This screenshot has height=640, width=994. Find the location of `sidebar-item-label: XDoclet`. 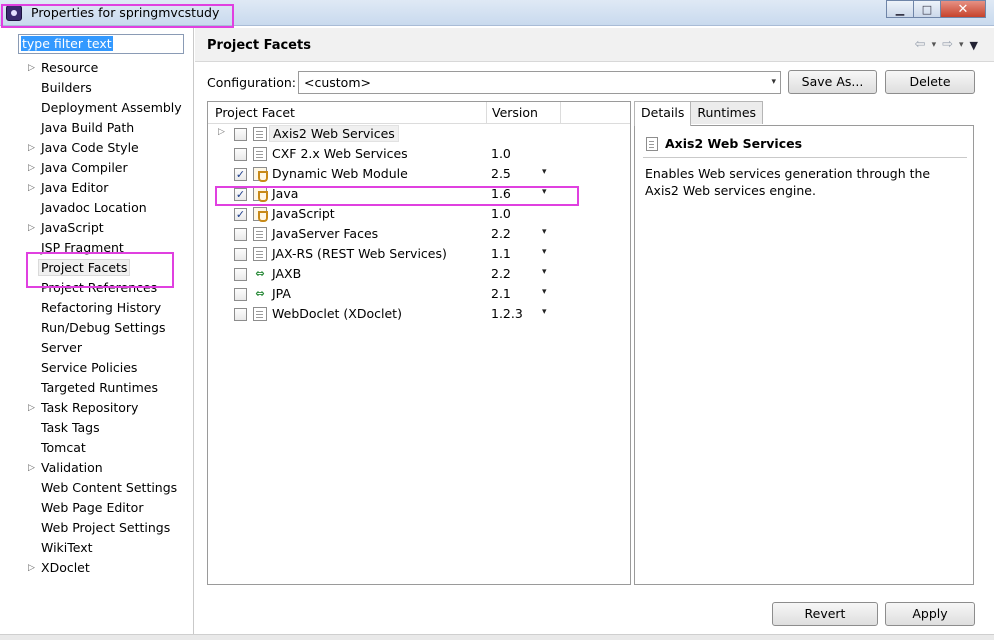

sidebar-item-label: XDoclet is located at coordinates (65, 567).